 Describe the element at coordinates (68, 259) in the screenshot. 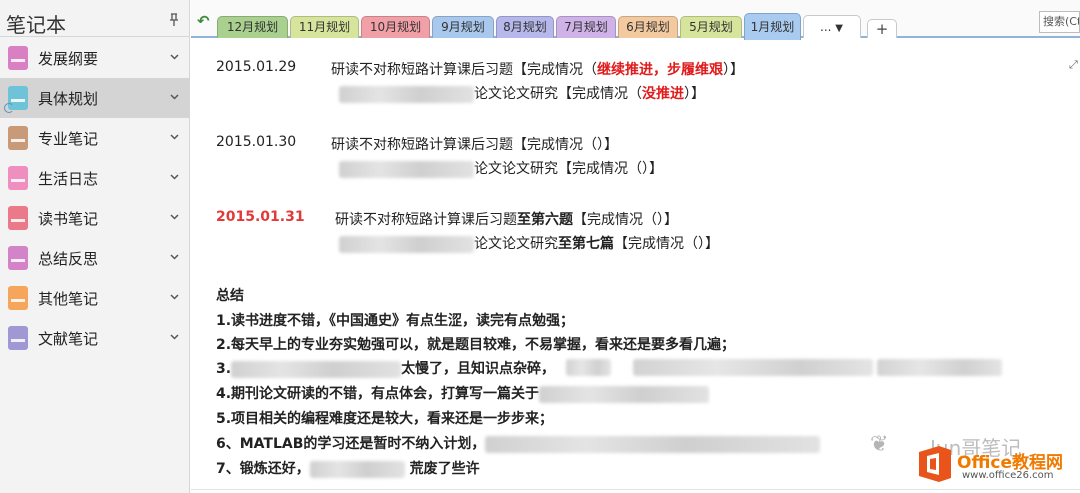

I see `notebook-label: 总结反思` at that location.